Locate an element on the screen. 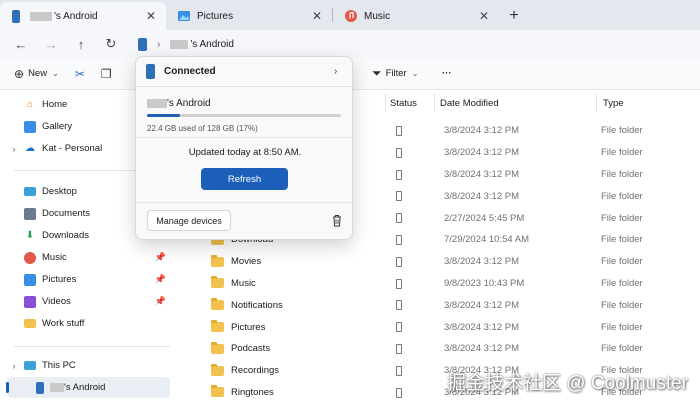 This screenshot has height=405, width=700. sidebar-item-label: Pictures is located at coordinates (59, 279).